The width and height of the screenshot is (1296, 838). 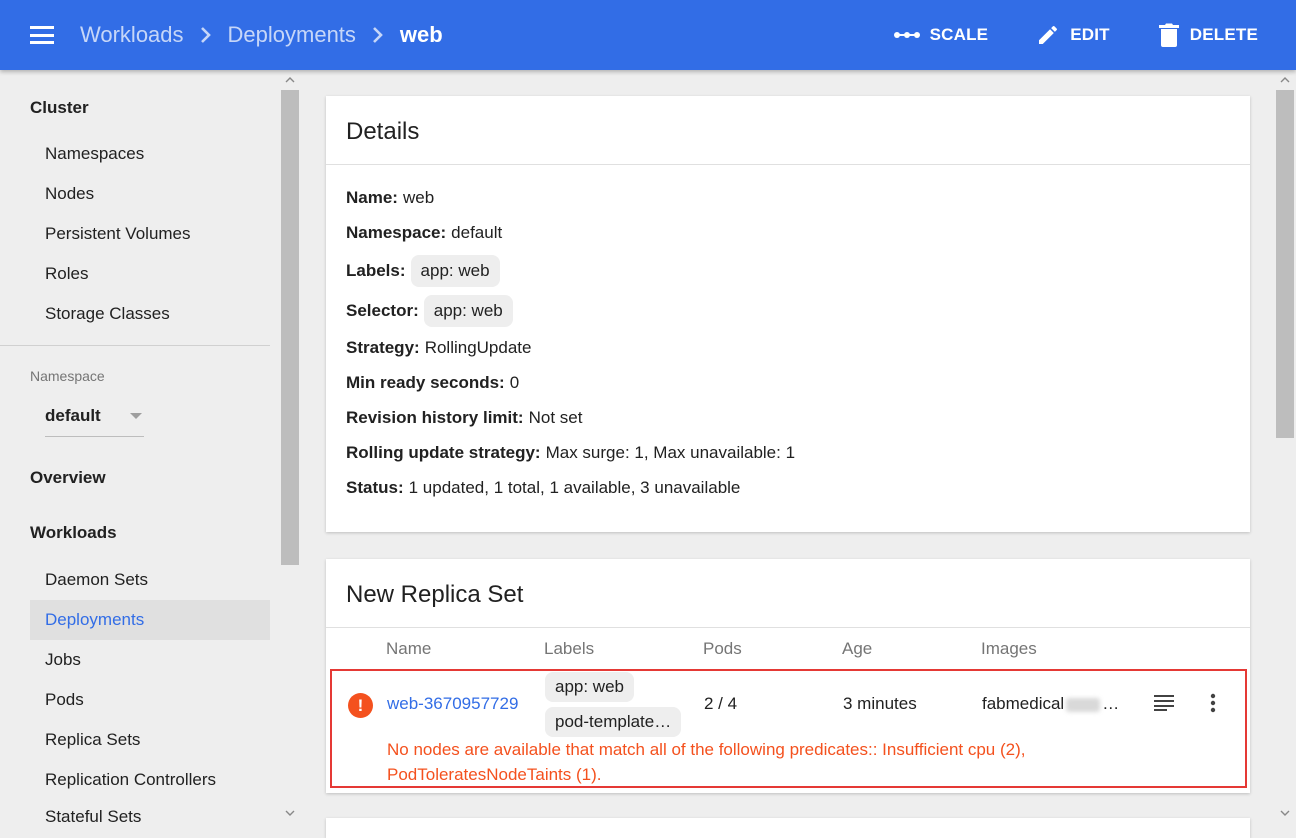 What do you see at coordinates (383, 347) in the screenshot?
I see `detail-key: Strategy:` at bounding box center [383, 347].